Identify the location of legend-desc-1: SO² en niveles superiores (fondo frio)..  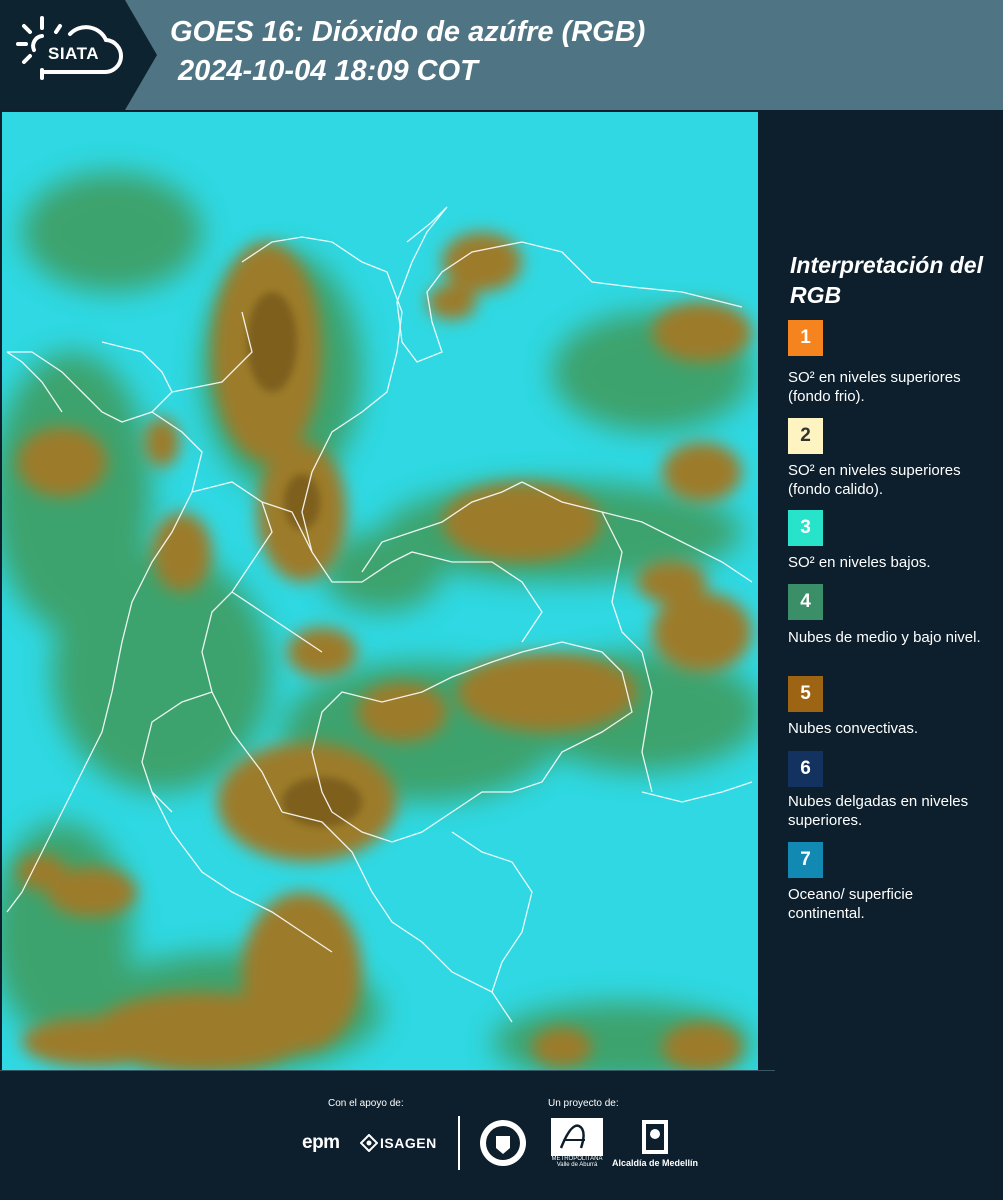
(874, 387).